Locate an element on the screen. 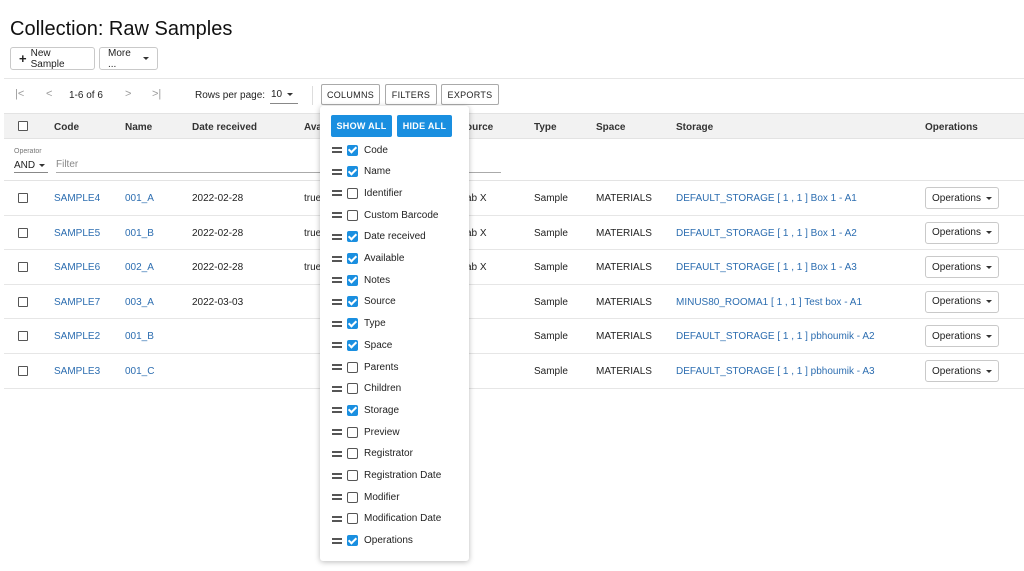  column-toggle-item: Operations is located at coordinates (397, 541).